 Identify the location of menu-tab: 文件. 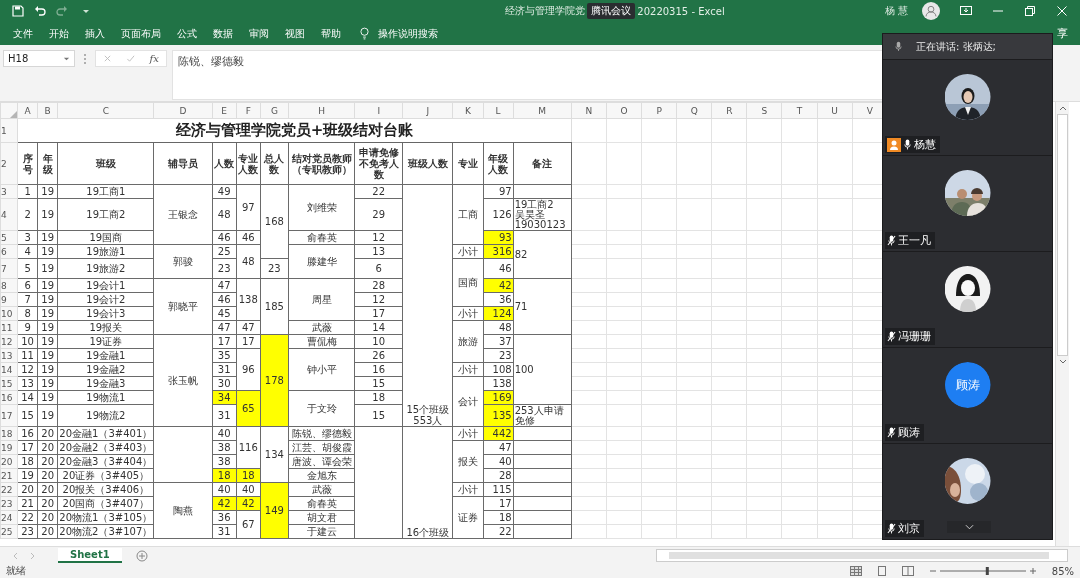
(23, 33).